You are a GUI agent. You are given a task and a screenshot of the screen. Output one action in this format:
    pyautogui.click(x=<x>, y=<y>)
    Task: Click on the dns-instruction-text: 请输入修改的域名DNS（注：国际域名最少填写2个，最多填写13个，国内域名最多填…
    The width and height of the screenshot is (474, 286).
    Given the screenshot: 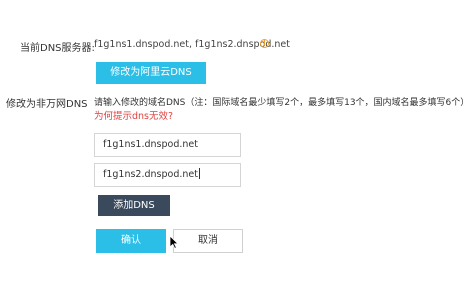 What is the action you would take?
    pyautogui.click(x=282, y=103)
    